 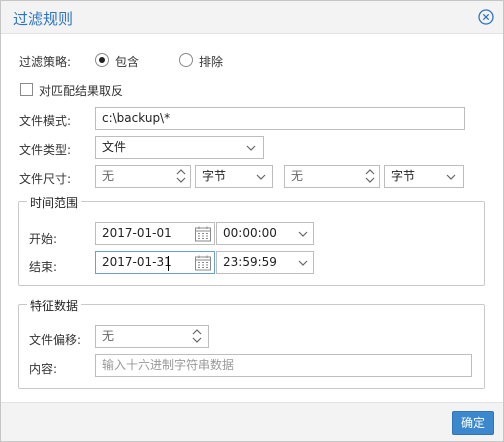 What do you see at coordinates (43, 239) in the screenshot?
I see `start-label: 开始:` at bounding box center [43, 239].